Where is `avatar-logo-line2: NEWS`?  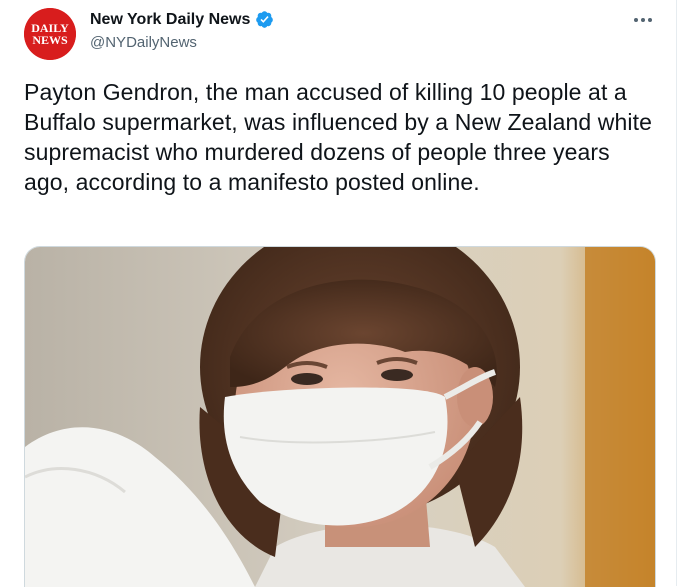 avatar-logo-line2: NEWS is located at coordinates (50, 40).